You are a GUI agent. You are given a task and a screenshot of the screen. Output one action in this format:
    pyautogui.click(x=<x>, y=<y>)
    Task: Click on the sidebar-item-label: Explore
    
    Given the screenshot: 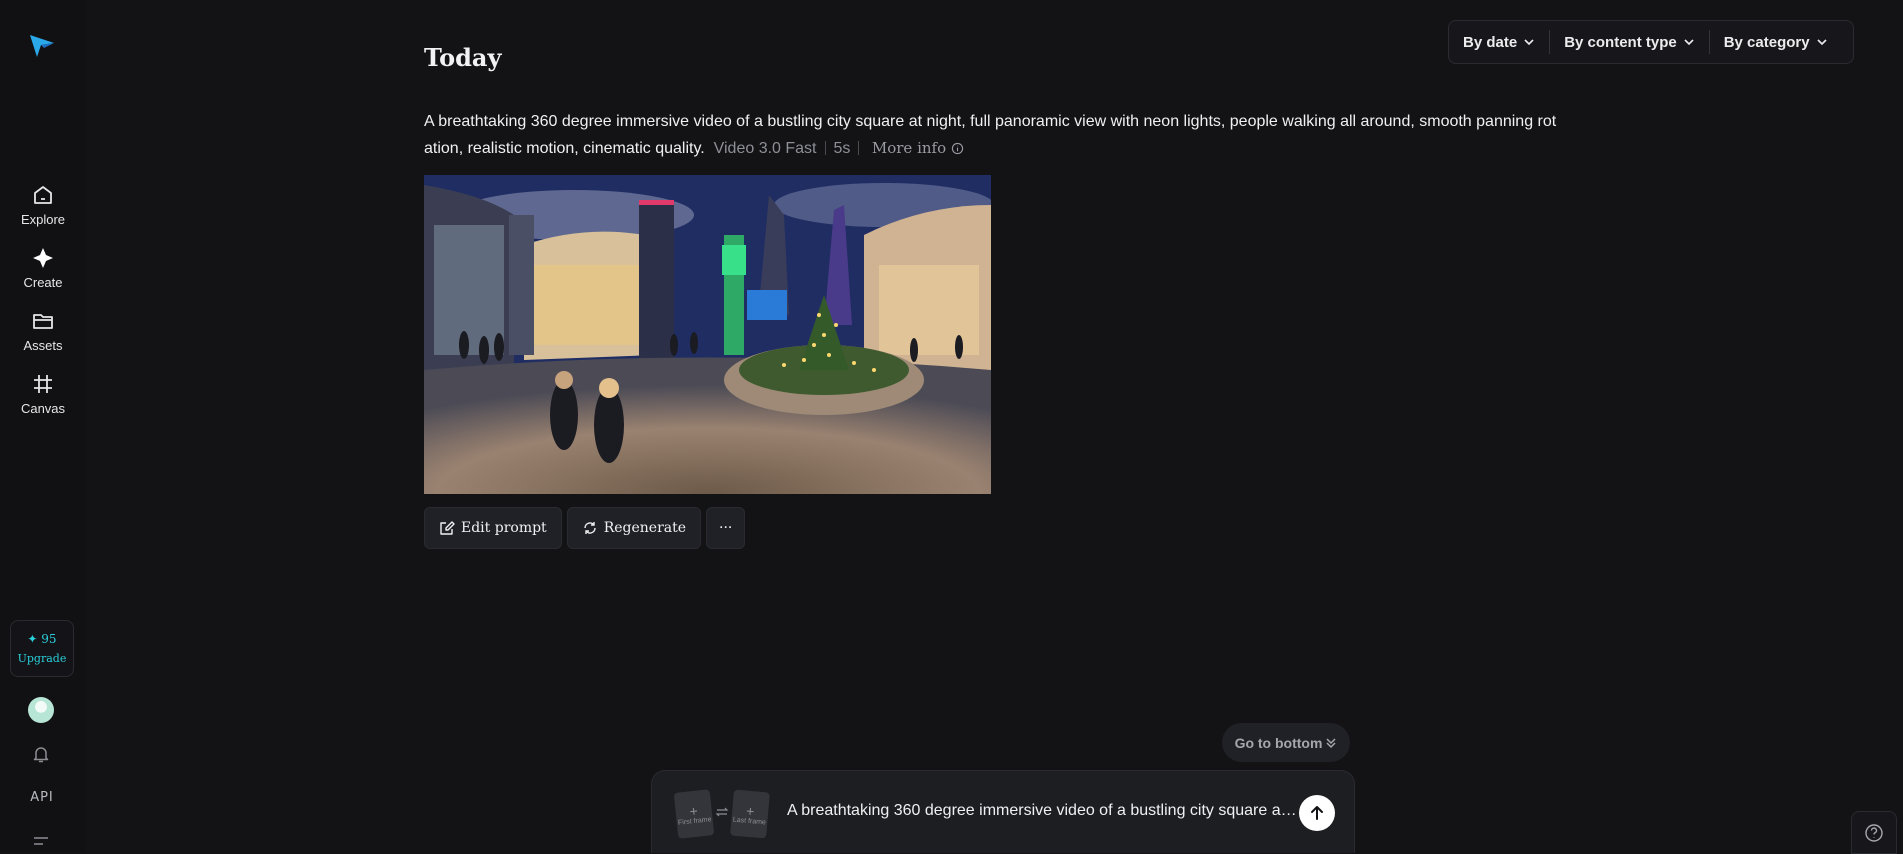 What is the action you would take?
    pyautogui.click(x=43, y=219)
    